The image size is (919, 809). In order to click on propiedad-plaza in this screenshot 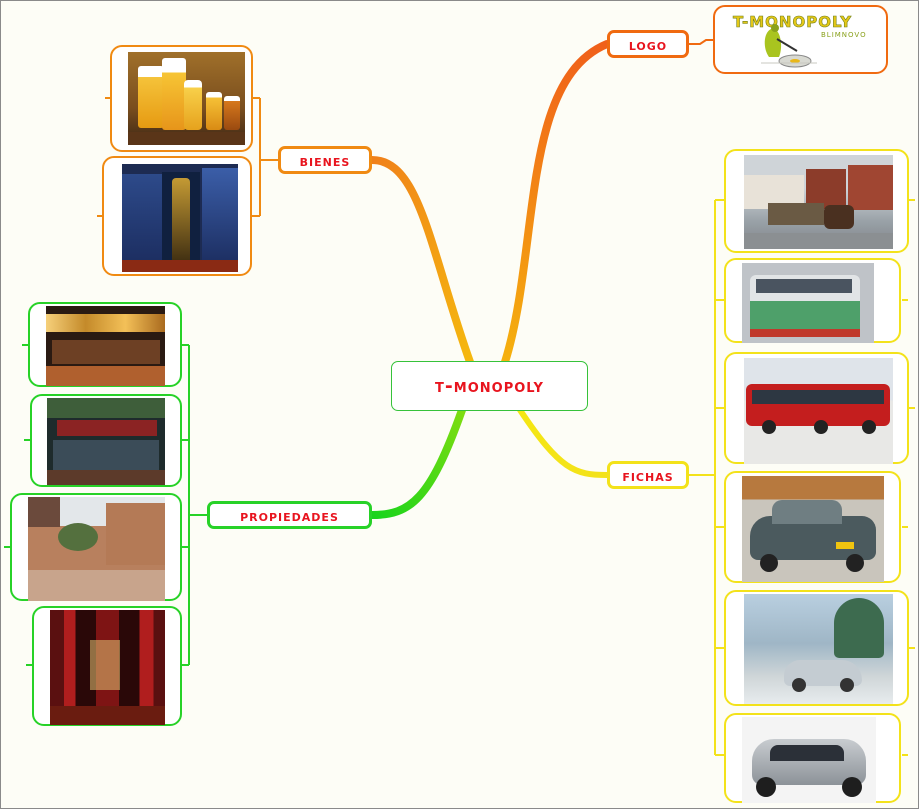, I will do `click(96, 547)`.